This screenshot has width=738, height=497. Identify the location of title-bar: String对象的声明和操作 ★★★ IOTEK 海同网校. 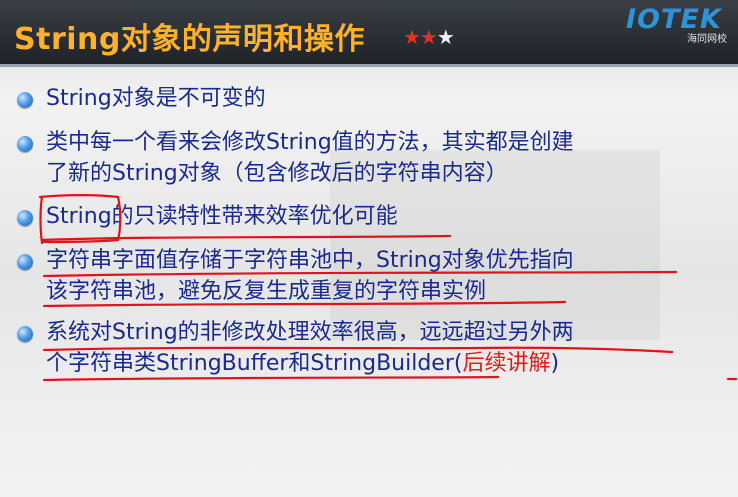
(369, 33).